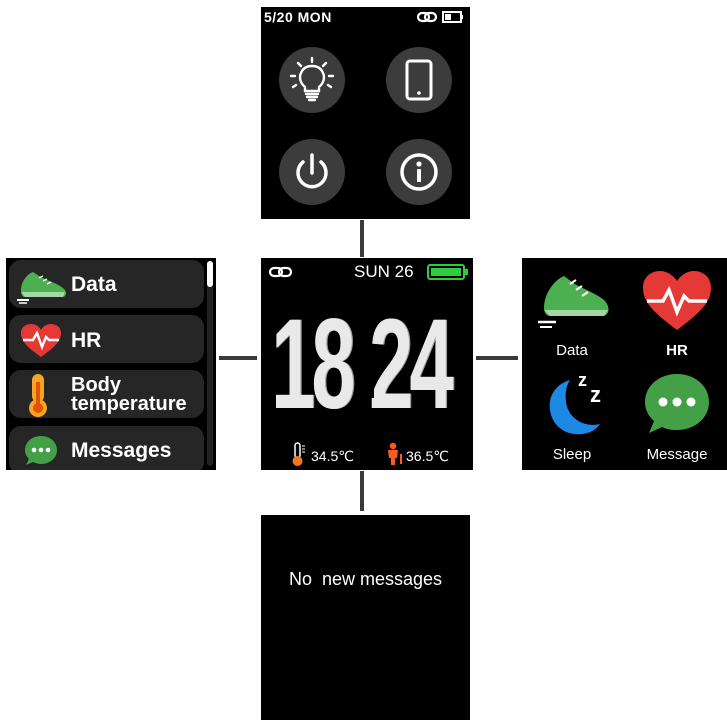 The width and height of the screenshot is (727, 720). Describe the element at coordinates (210, 274) in the screenshot. I see `scrollbar-thumb` at that location.